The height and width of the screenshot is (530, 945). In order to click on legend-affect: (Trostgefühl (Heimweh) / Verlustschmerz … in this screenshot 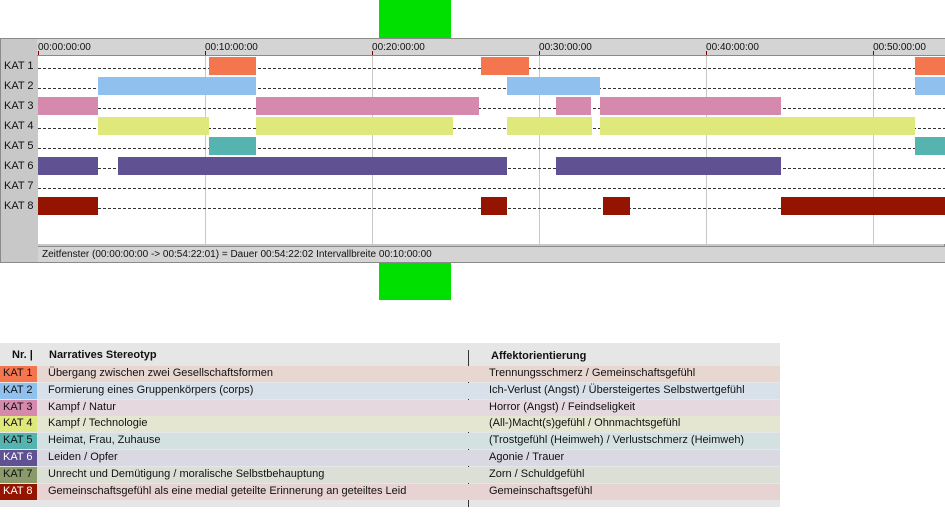, I will do `click(617, 440)`.